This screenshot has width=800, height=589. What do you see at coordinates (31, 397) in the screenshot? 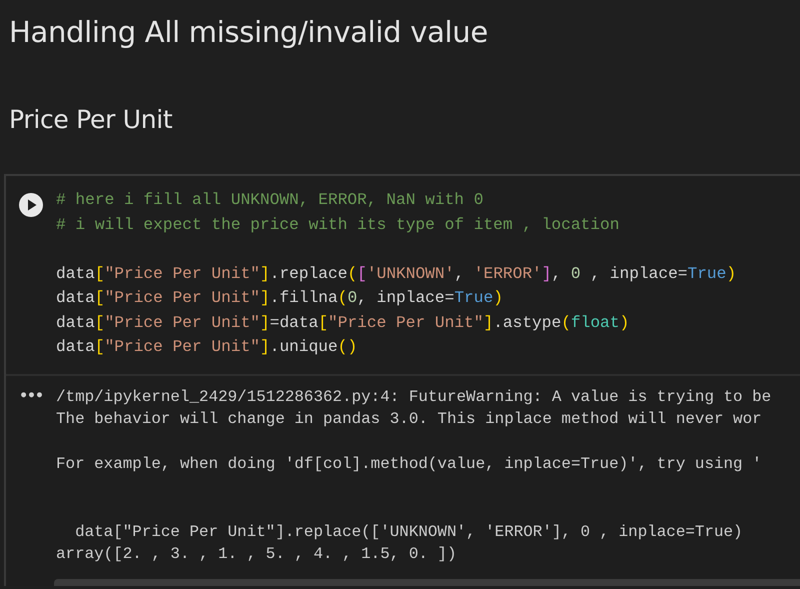
I see `output-menu: •••` at bounding box center [31, 397].